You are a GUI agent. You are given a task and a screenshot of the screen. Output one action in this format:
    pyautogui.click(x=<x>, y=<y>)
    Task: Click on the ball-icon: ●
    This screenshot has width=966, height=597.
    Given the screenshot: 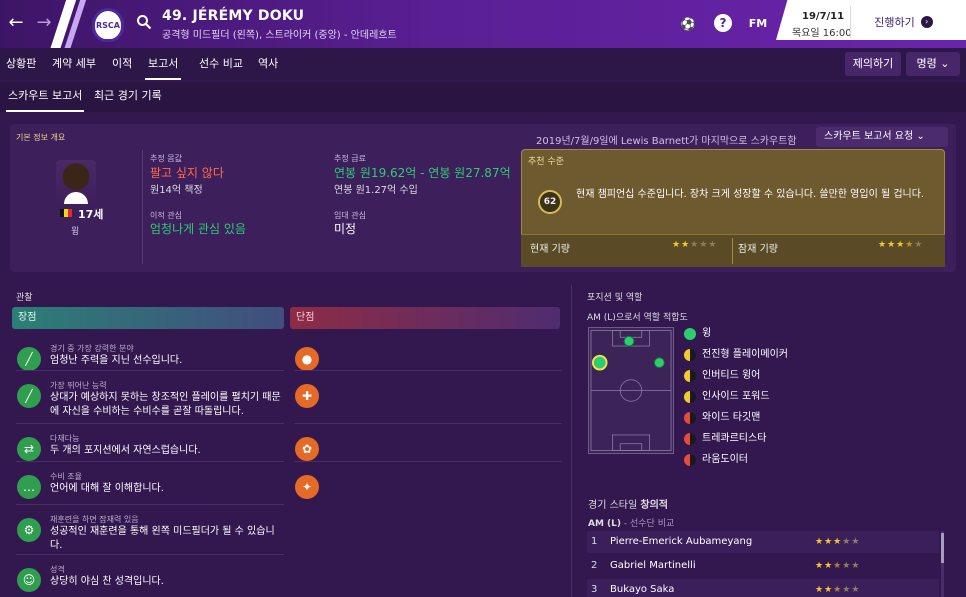 What is the action you would take?
    pyautogui.click(x=307, y=359)
    